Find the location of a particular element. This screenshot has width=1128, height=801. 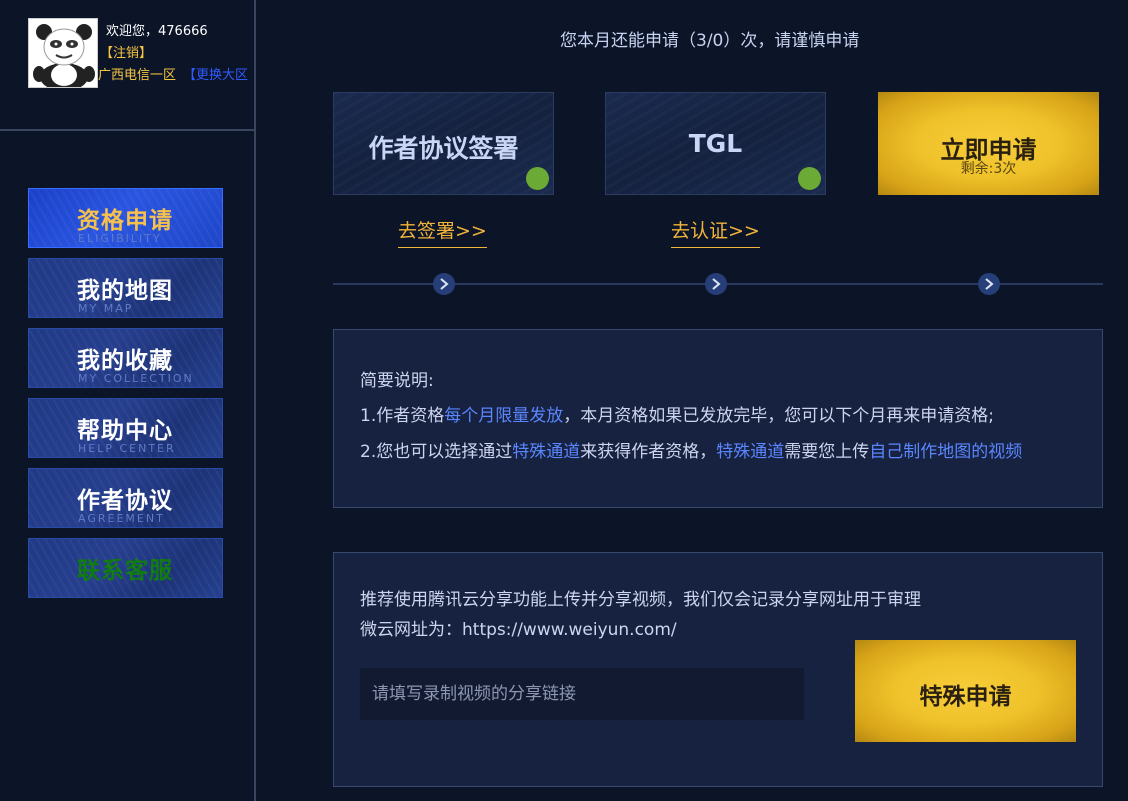

menu-item-my-map: 我的地图 MY MAP is located at coordinates (125, 288).